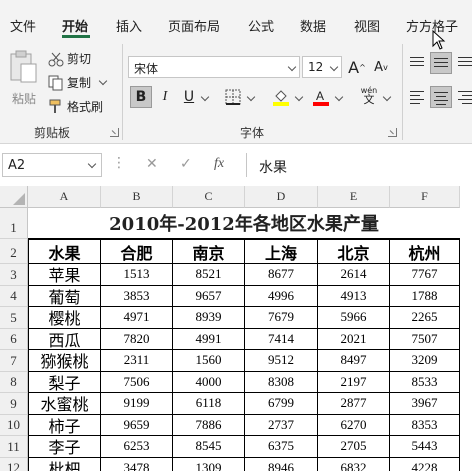 The height and width of the screenshot is (471, 472). I want to click on value-cell: 1513, so click(137, 275).